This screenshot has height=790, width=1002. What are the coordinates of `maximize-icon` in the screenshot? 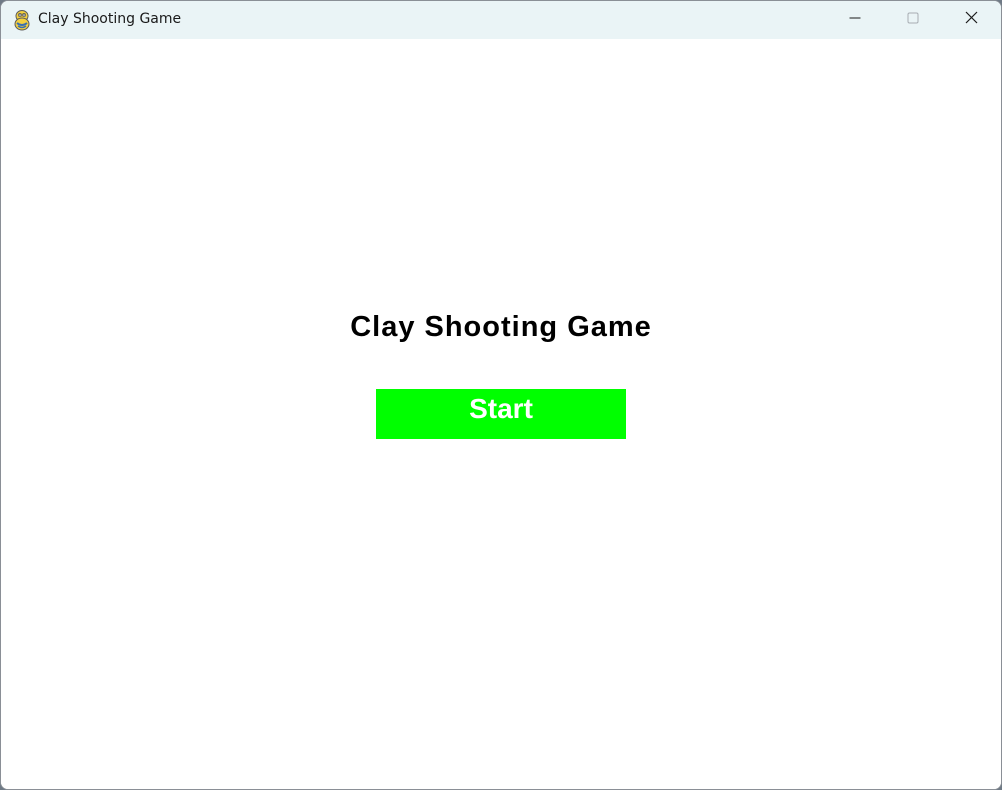 It's located at (913, 20).